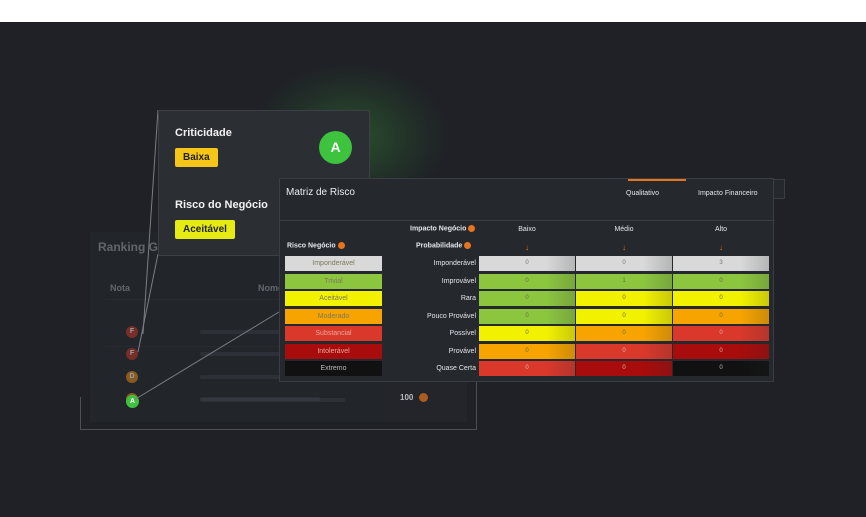  What do you see at coordinates (132, 401) in the screenshot?
I see `grade-badge-a: A` at bounding box center [132, 401].